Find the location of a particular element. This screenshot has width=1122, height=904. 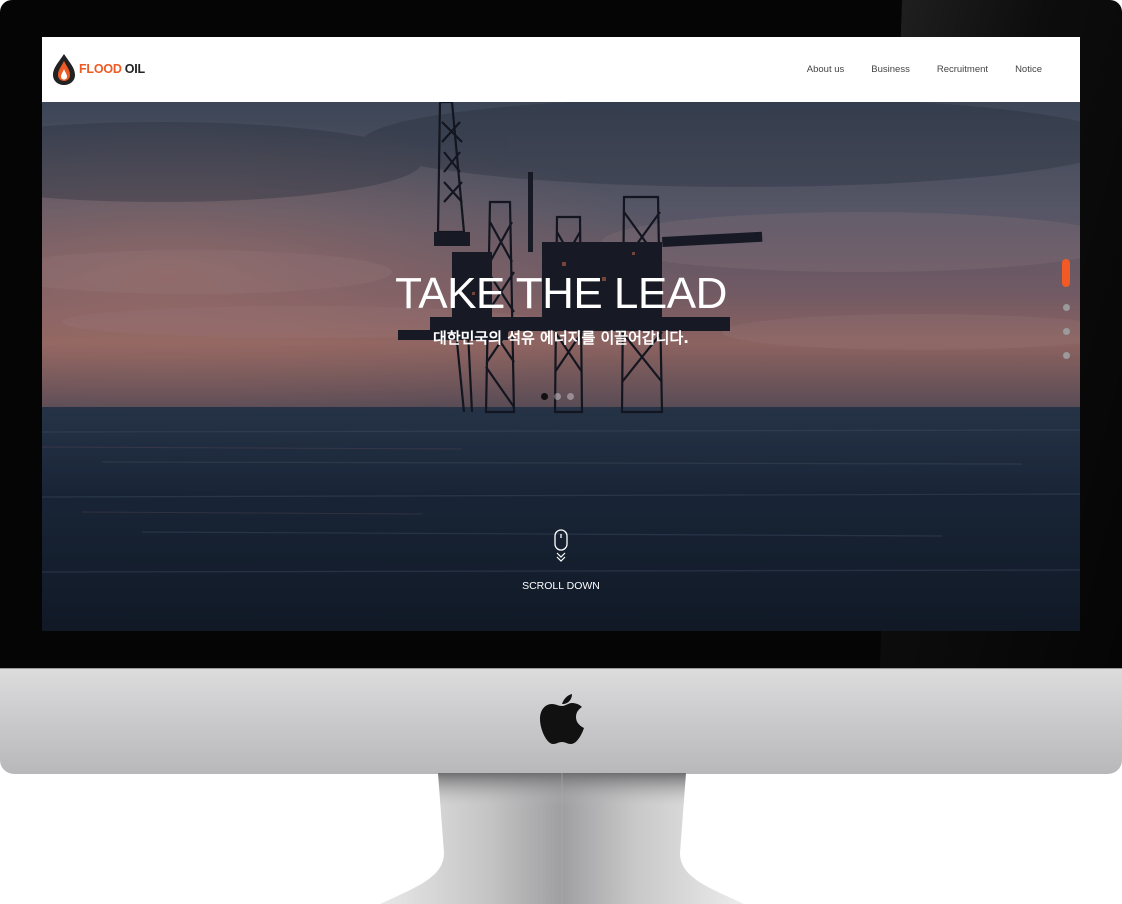

main-nav: About us Business Recruitment Notice is located at coordinates (924, 69).